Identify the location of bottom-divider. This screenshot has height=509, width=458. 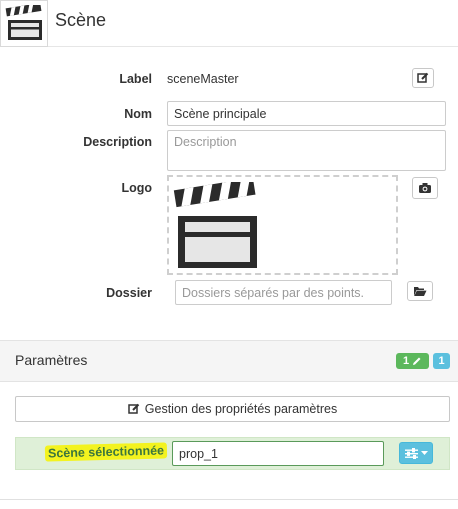
(229, 499).